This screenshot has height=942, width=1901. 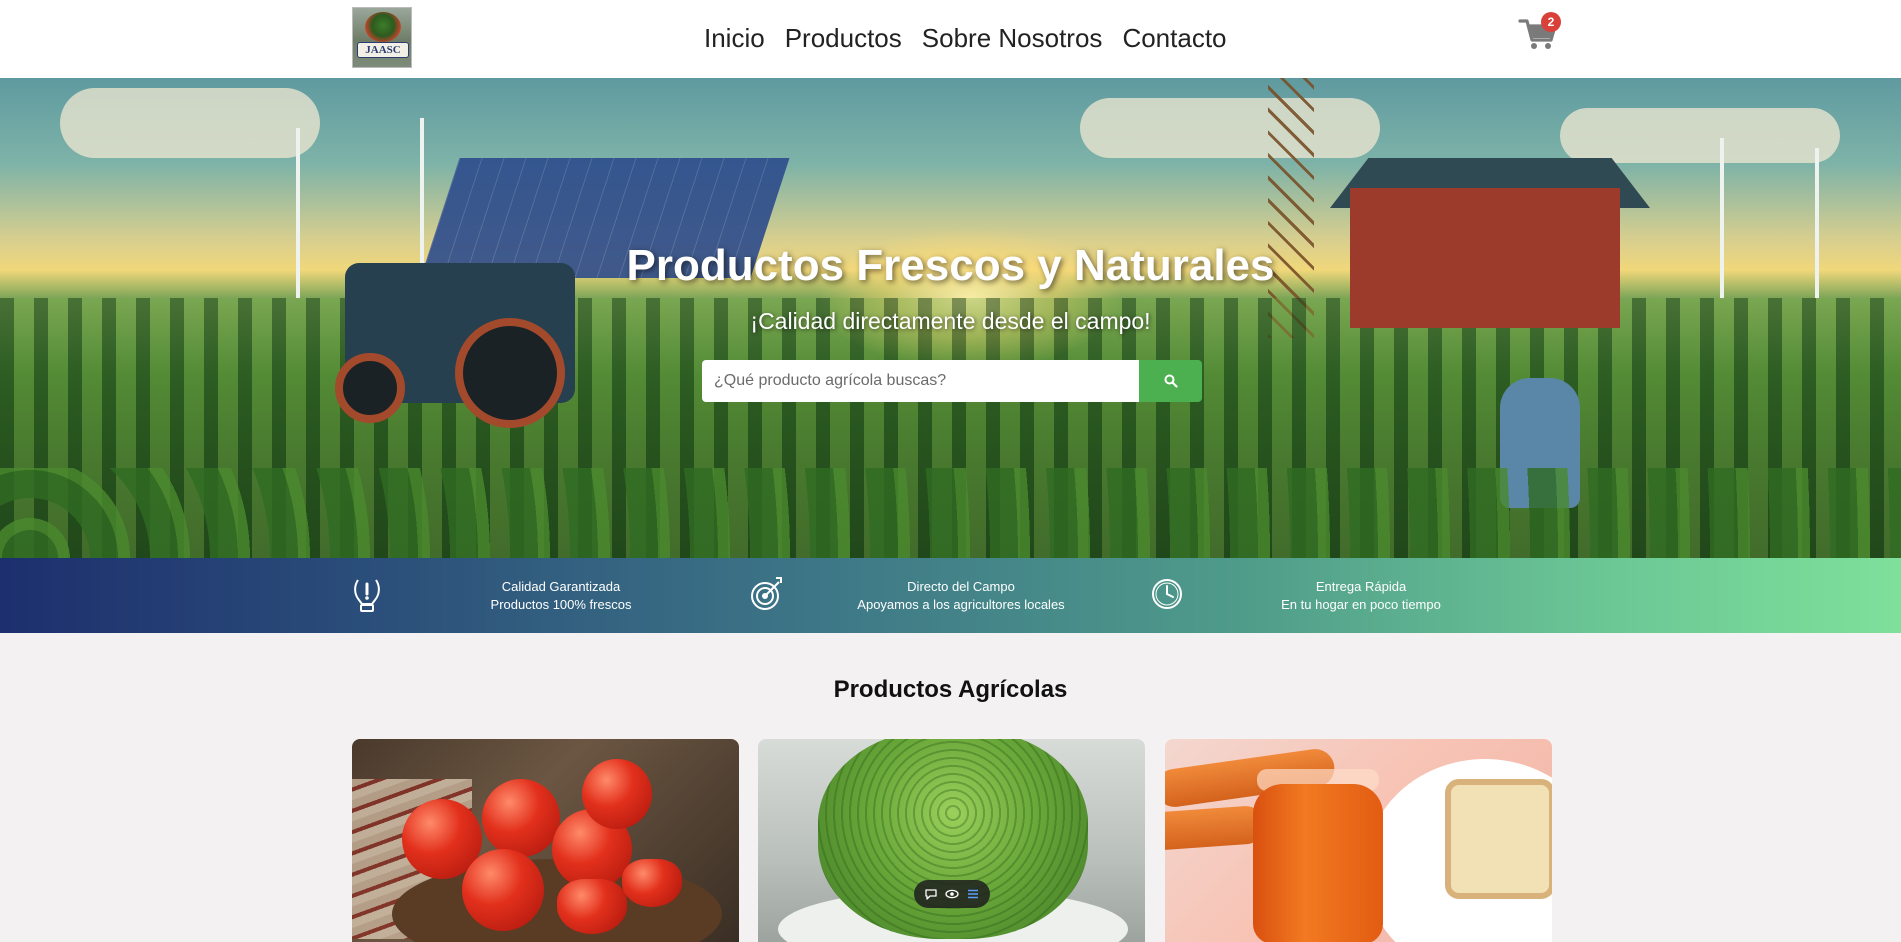 I want to click on quality-icon, so click(x=367, y=595).